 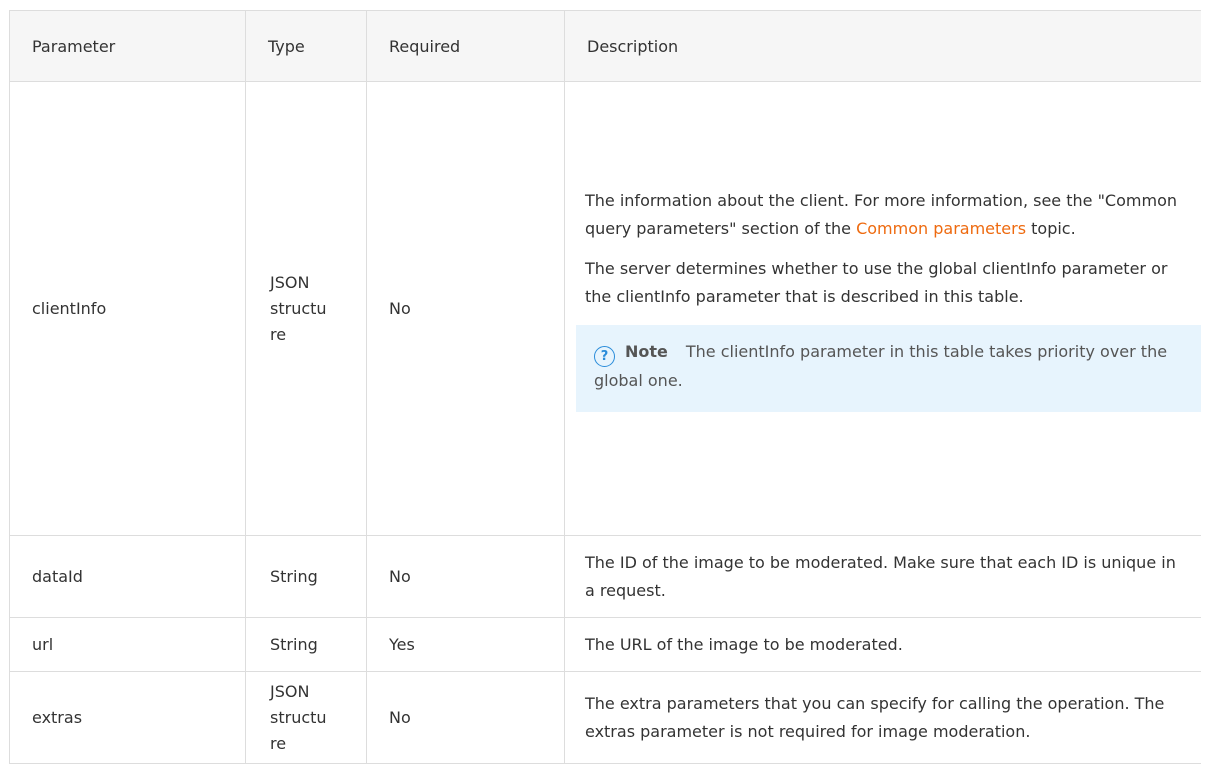 I want to click on description-paragraph: The URL of the image to be moderated., so click(x=744, y=644).